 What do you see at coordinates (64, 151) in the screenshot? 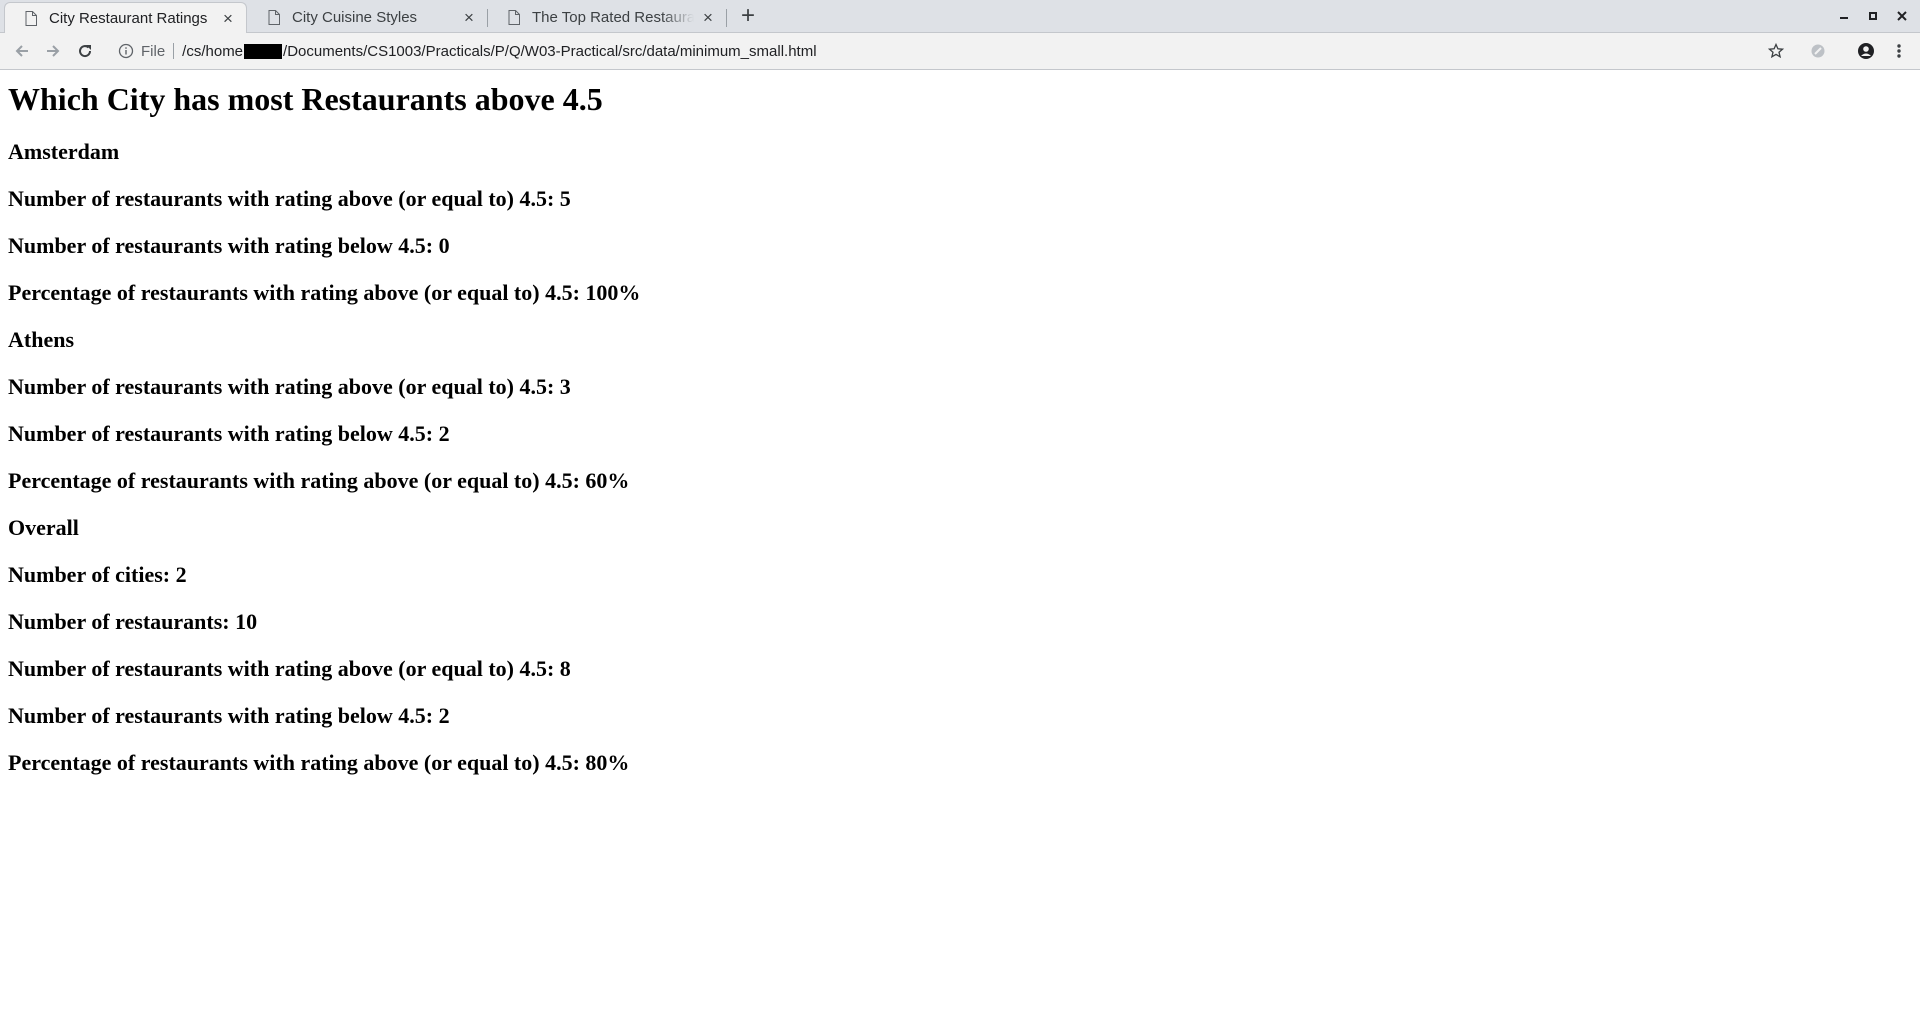
I see `city-name-amsterdam: Amsterdam` at bounding box center [64, 151].